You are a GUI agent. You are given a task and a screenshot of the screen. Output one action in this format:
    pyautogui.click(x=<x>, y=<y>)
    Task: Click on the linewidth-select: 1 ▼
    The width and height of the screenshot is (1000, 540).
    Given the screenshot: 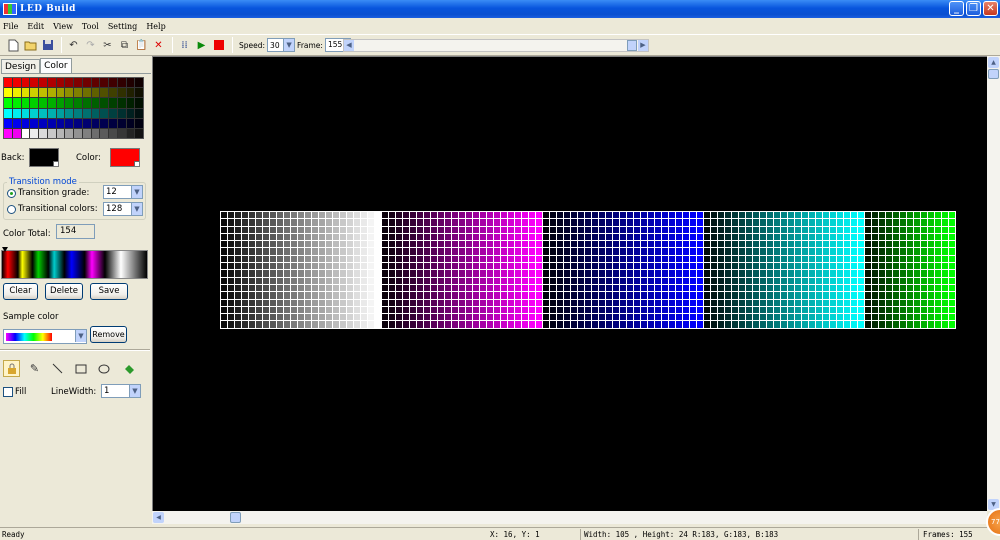 What is the action you would take?
    pyautogui.click(x=121, y=391)
    